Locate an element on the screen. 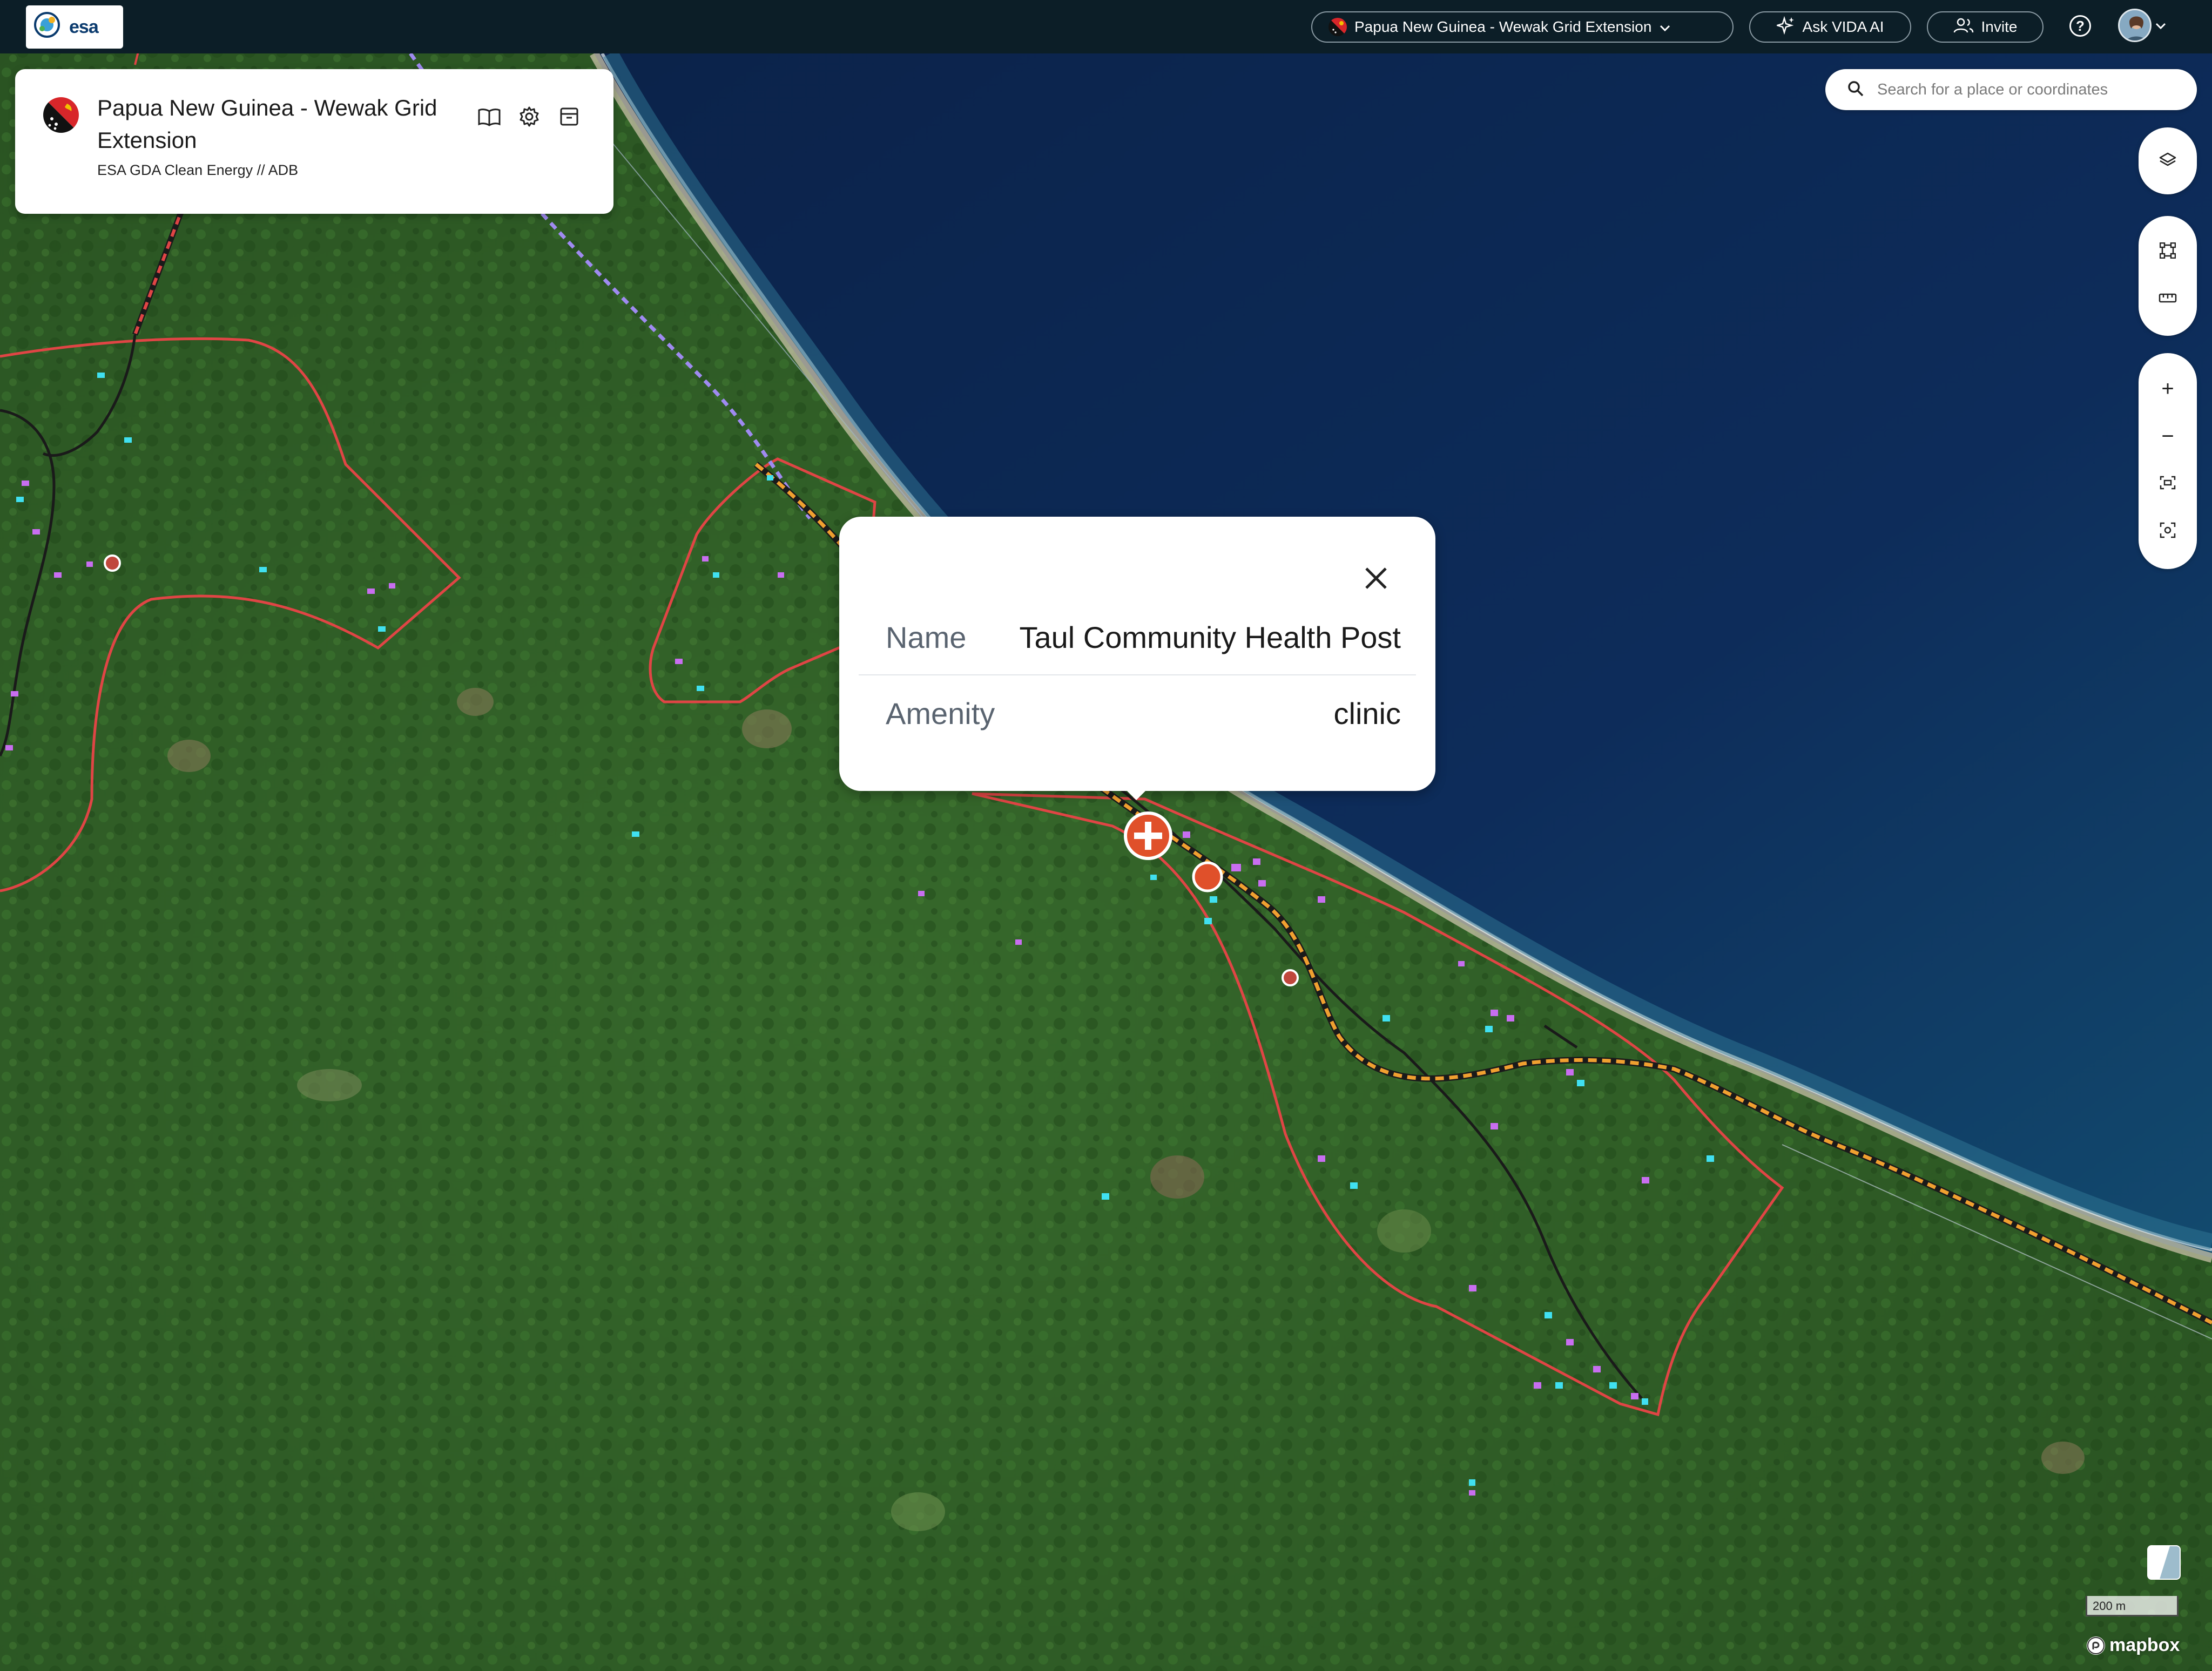  gear-icon is located at coordinates (529, 117).